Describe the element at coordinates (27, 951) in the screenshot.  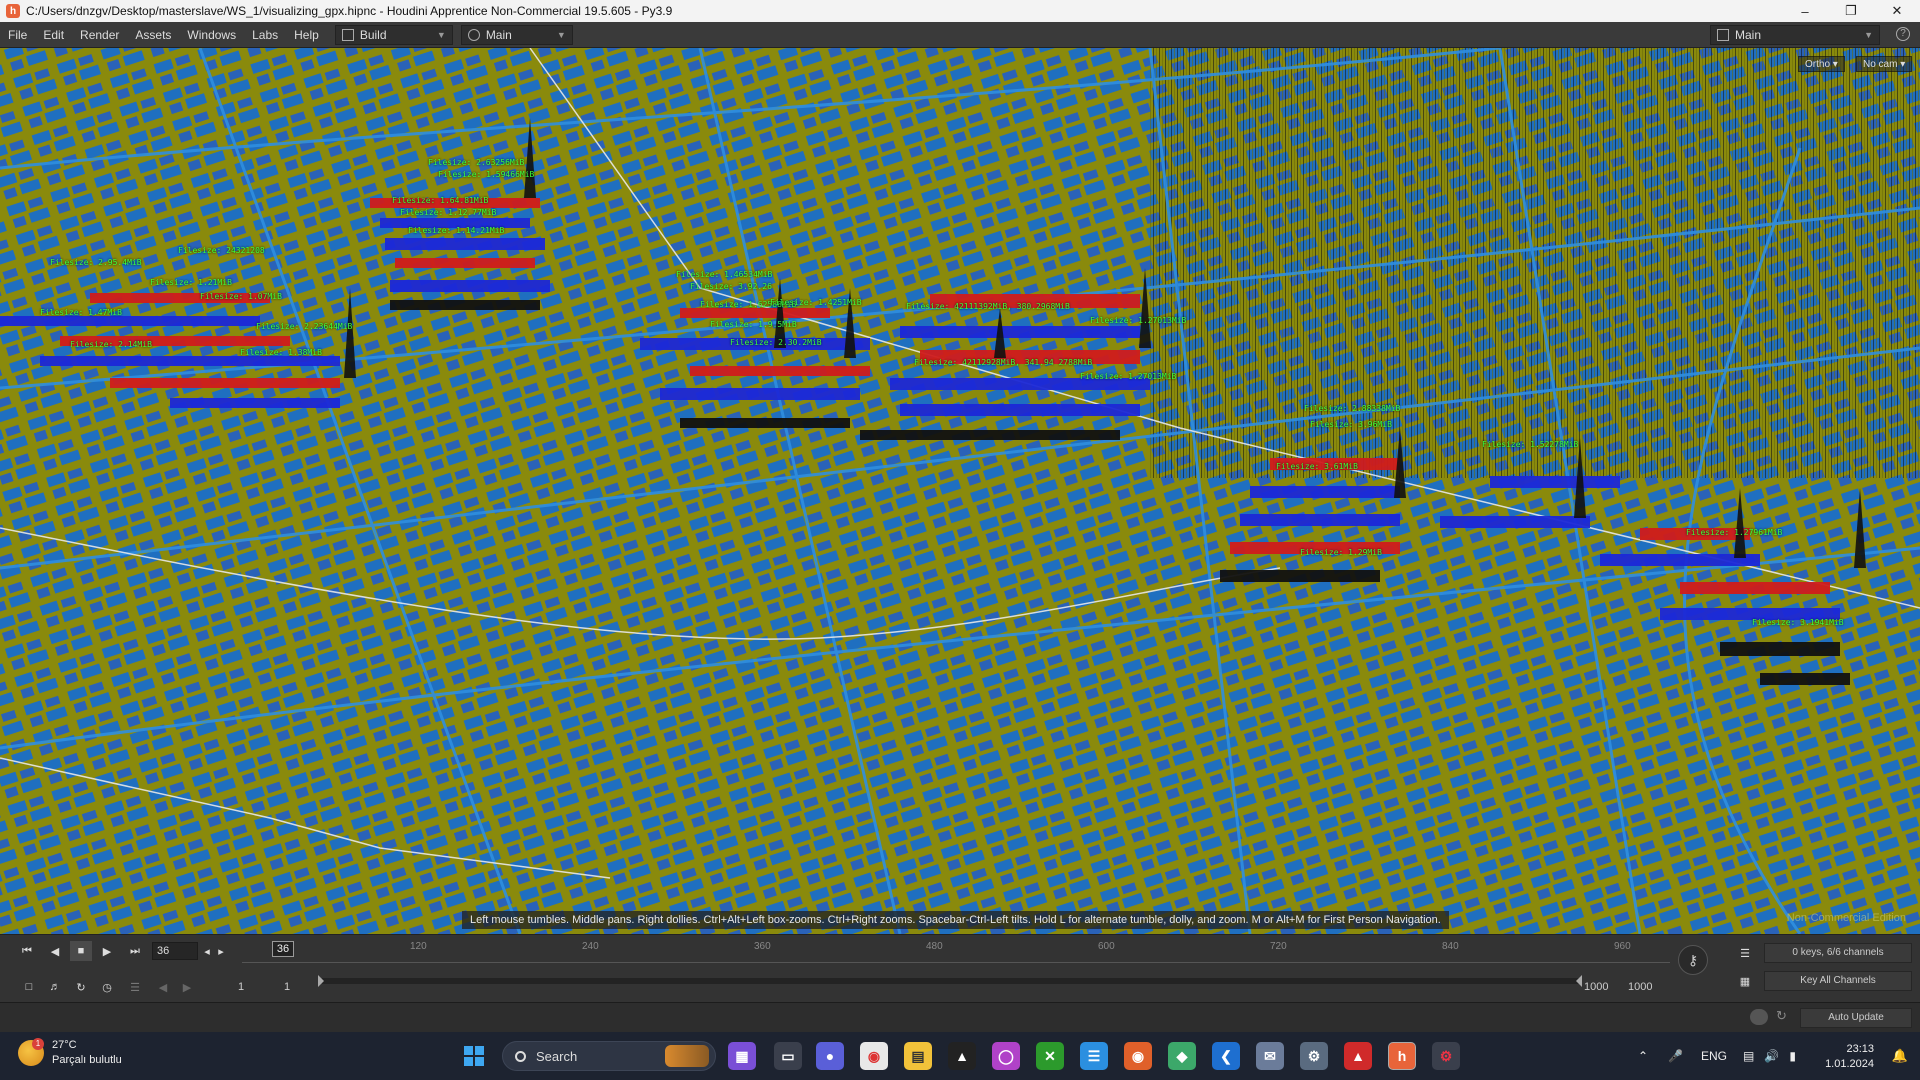
I see `jump-start-icon: ⏮` at that location.